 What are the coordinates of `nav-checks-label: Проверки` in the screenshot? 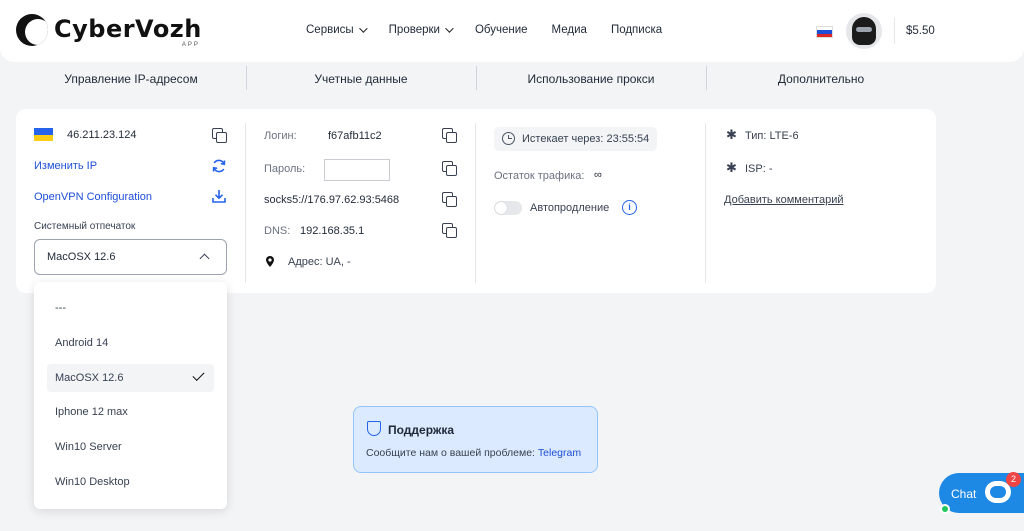 It's located at (414, 30).